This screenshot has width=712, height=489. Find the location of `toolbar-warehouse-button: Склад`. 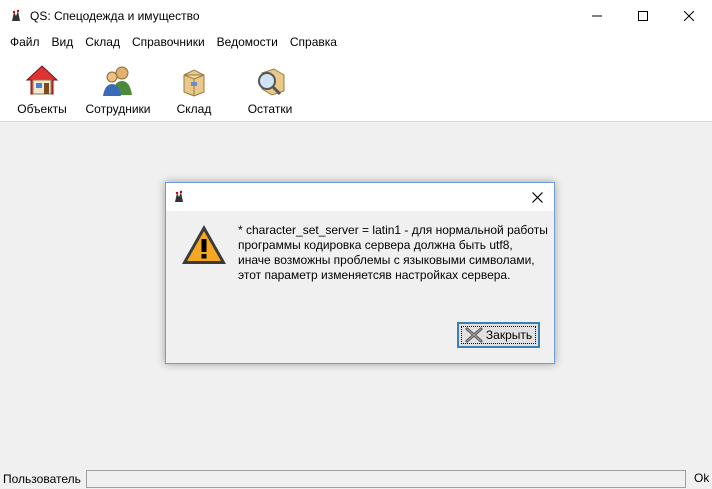

toolbar-warehouse-button: Склад is located at coordinates (194, 87).